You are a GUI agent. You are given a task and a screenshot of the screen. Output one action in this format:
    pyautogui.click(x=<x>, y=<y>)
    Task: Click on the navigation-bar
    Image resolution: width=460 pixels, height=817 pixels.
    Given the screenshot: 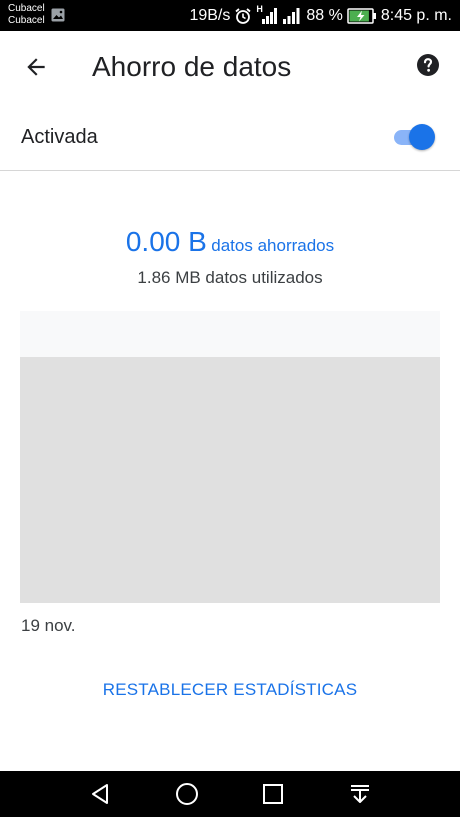 What is the action you would take?
    pyautogui.click(x=230, y=794)
    